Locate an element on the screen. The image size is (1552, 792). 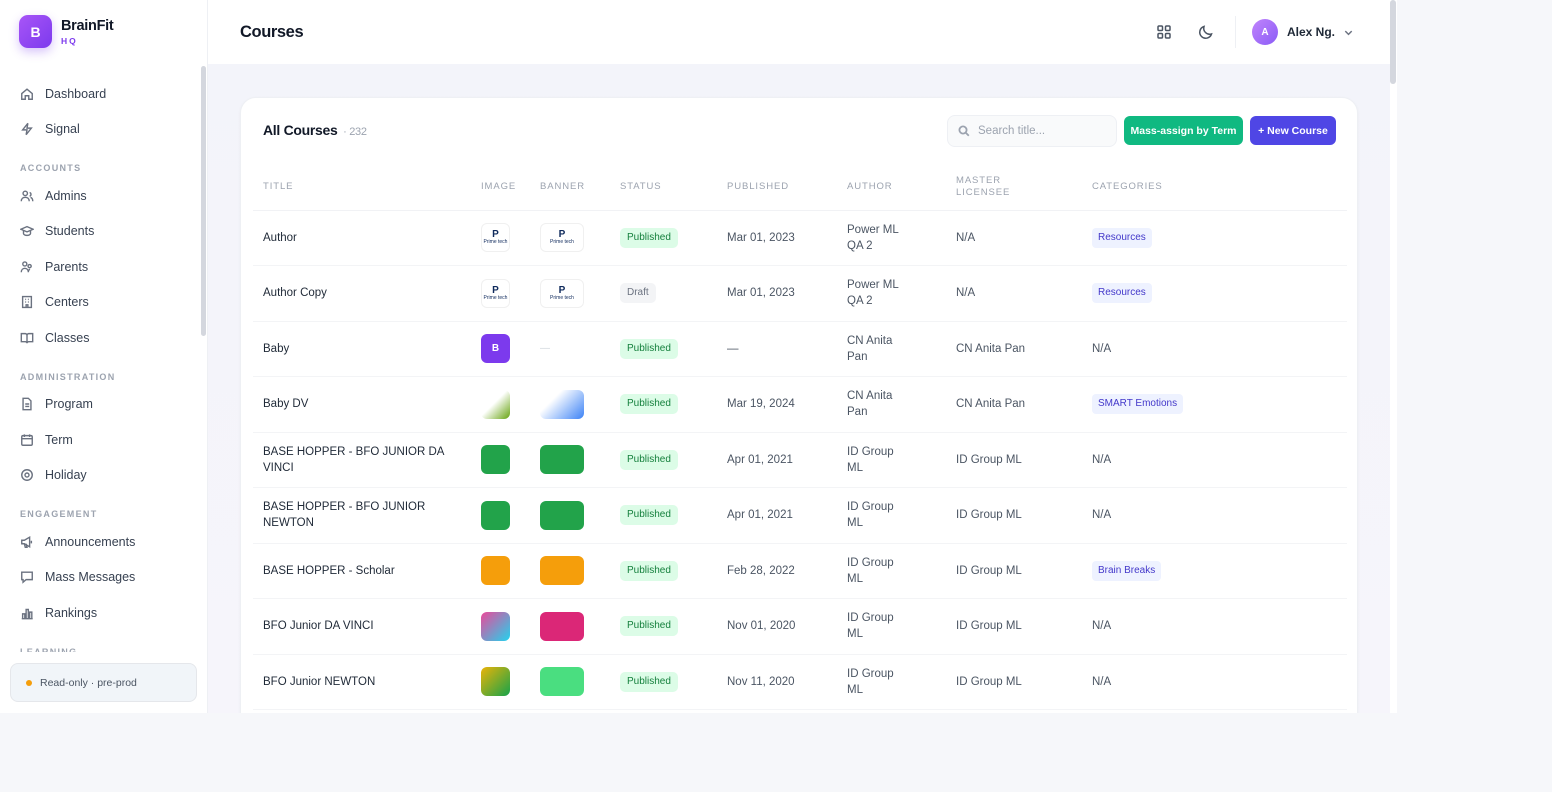
sidebar-item-holiday: Holiday is located at coordinates (100, 476).